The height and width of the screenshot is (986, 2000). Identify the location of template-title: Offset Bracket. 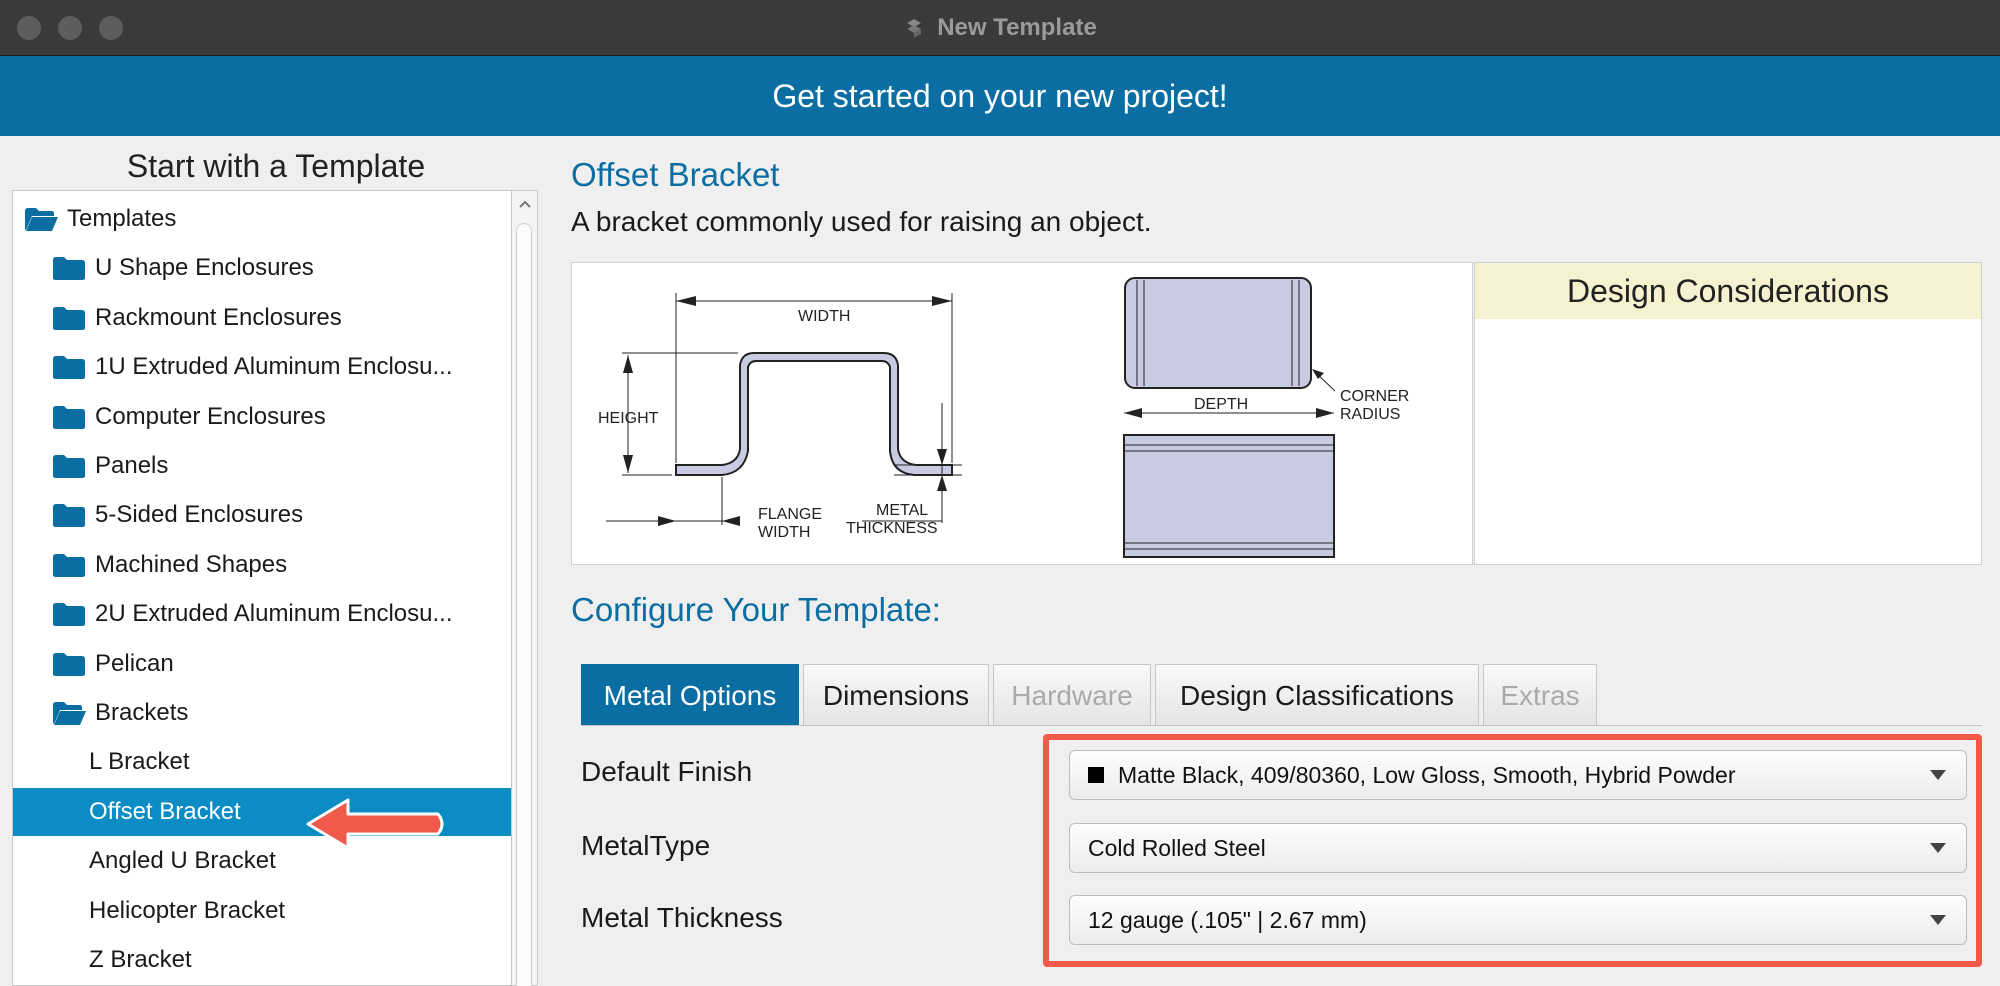
(675, 174).